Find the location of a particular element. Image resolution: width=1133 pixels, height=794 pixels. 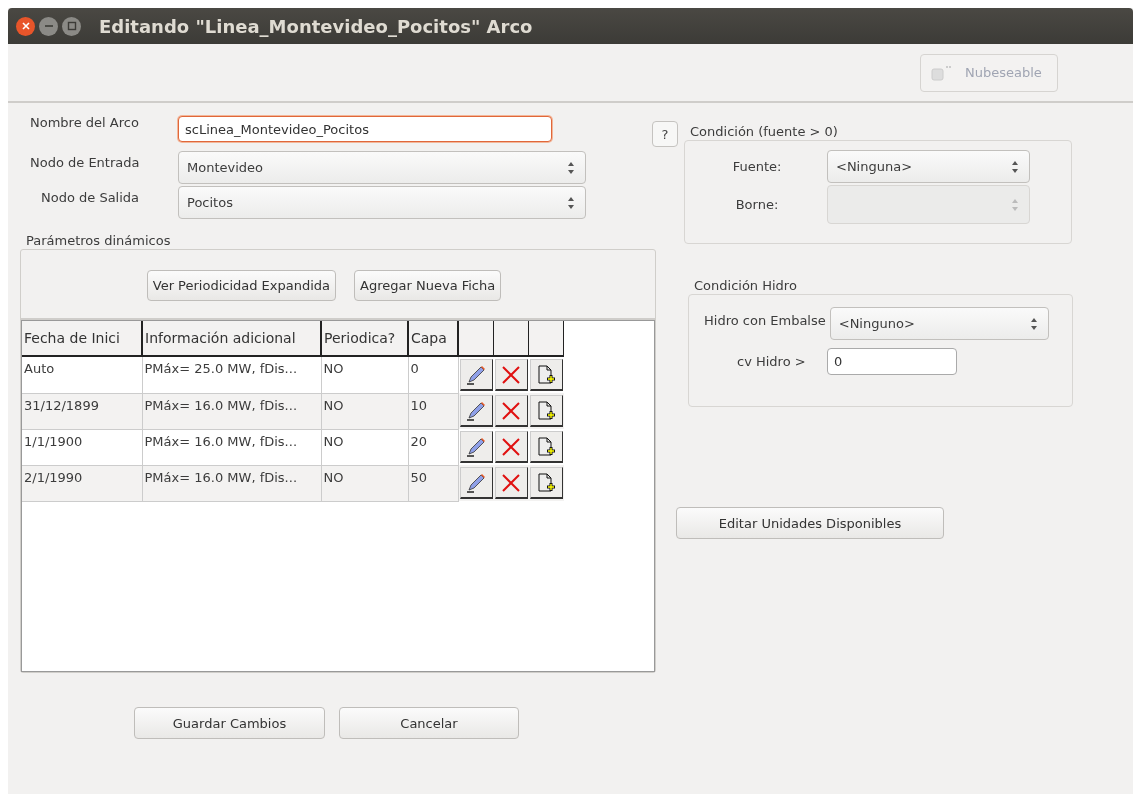

field-label: Hidro con Embalse is located at coordinates (765, 320).